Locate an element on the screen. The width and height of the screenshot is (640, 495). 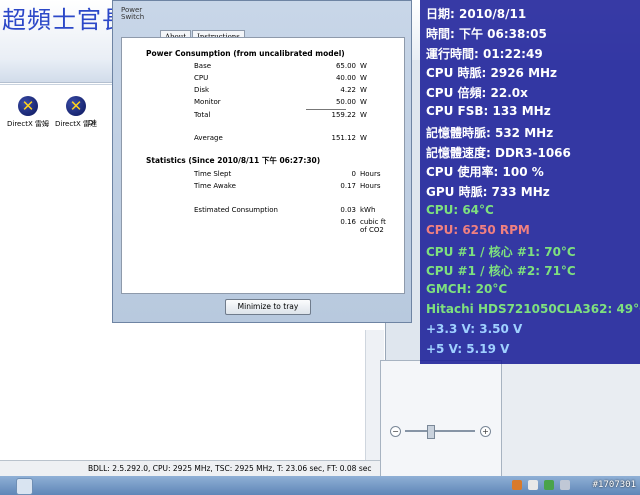
zoom-slider: − + is located at coordinates (440, 432).